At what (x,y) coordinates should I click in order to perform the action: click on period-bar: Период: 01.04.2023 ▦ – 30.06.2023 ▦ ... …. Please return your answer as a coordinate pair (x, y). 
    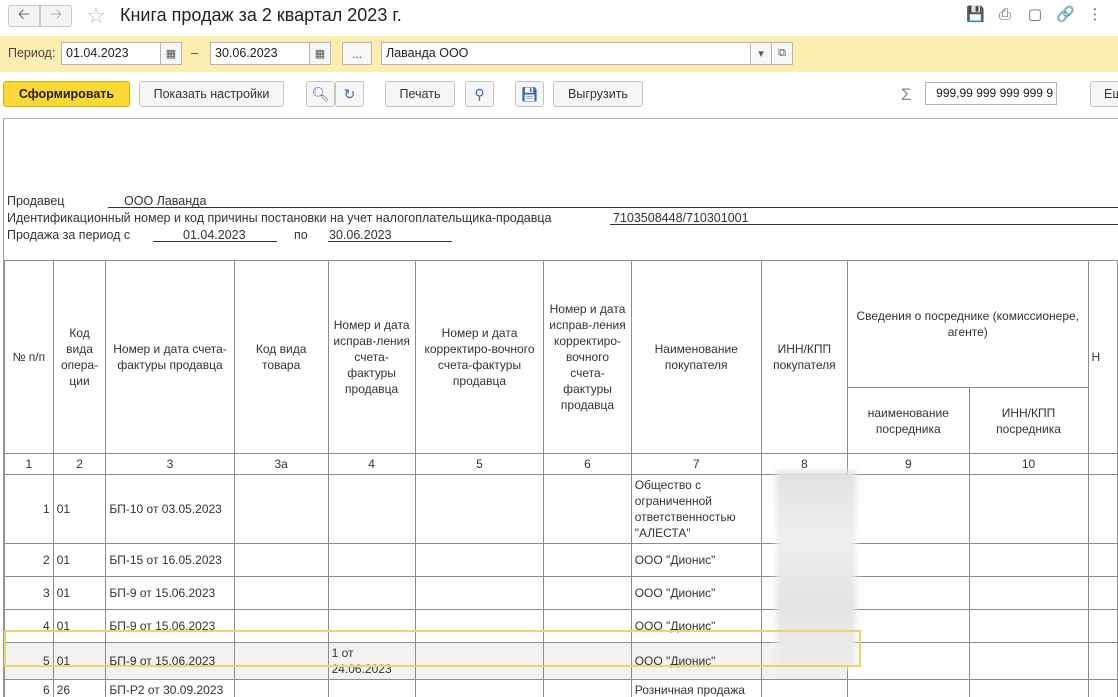
    Looking at the image, I should click on (559, 54).